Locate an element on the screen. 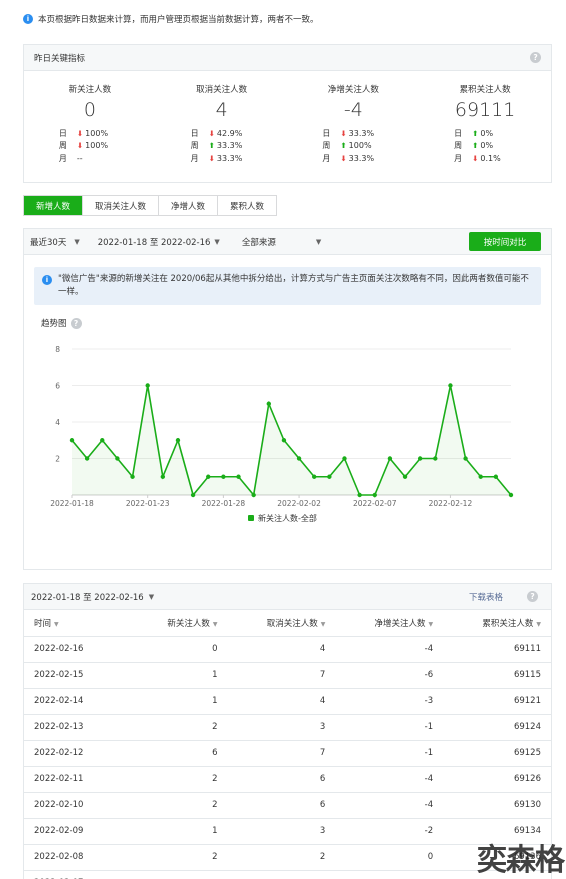 This screenshot has height=879, width=566. column-header-label: 时间 is located at coordinates (43, 623).